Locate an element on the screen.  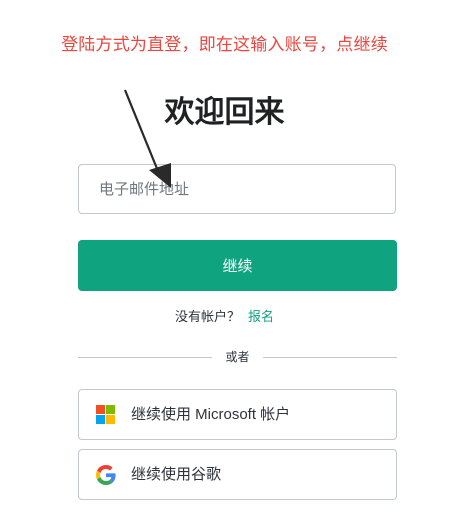
page-title: 欢迎回来 is located at coordinates (224, 112).